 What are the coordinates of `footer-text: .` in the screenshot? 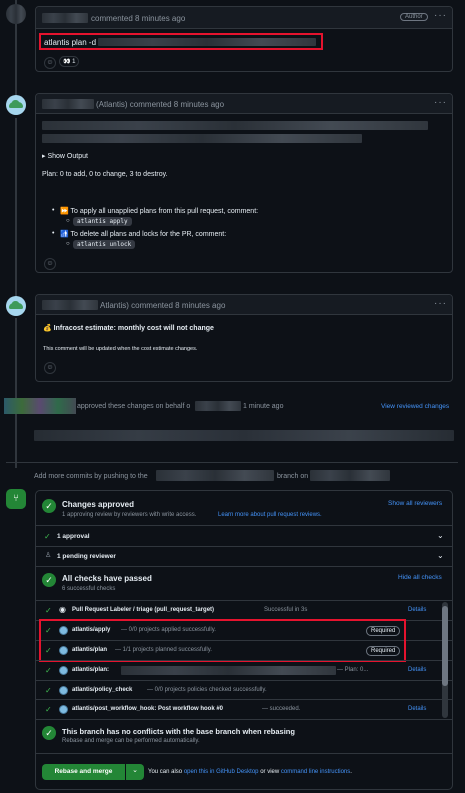 It's located at (351, 772).